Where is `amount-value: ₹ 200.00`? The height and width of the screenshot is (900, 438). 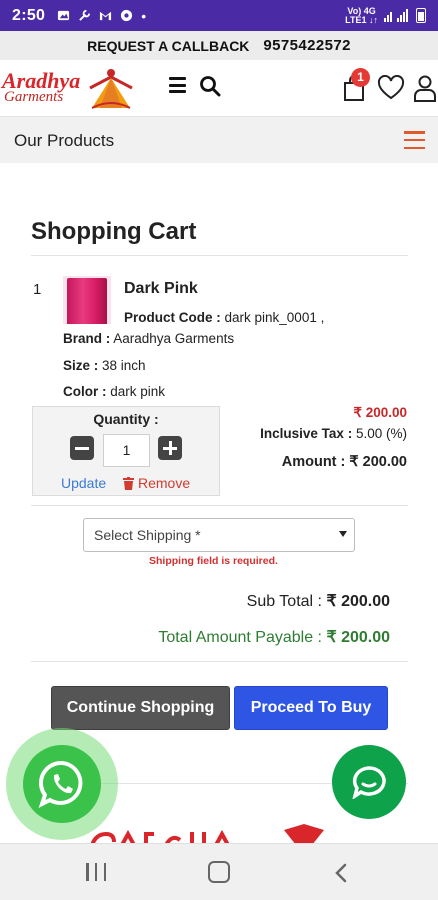
amount-value: ₹ 200.00 is located at coordinates (378, 462).